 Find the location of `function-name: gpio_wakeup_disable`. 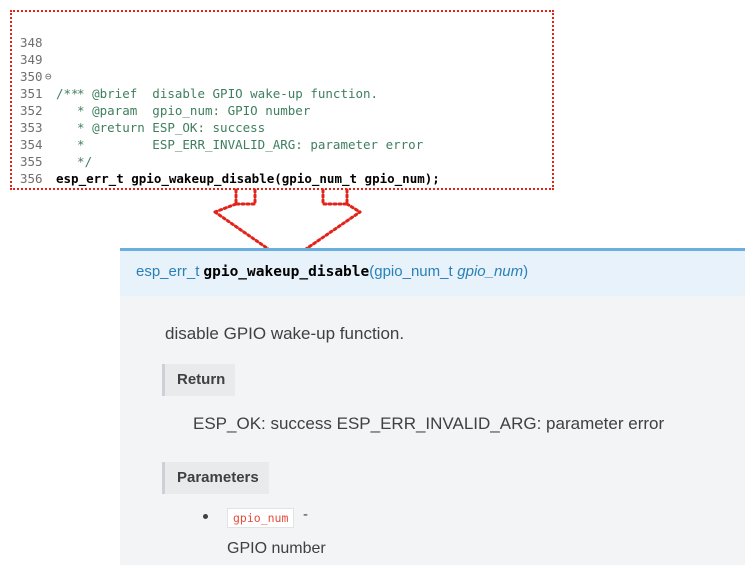

function-name: gpio_wakeup_disable is located at coordinates (286, 272).